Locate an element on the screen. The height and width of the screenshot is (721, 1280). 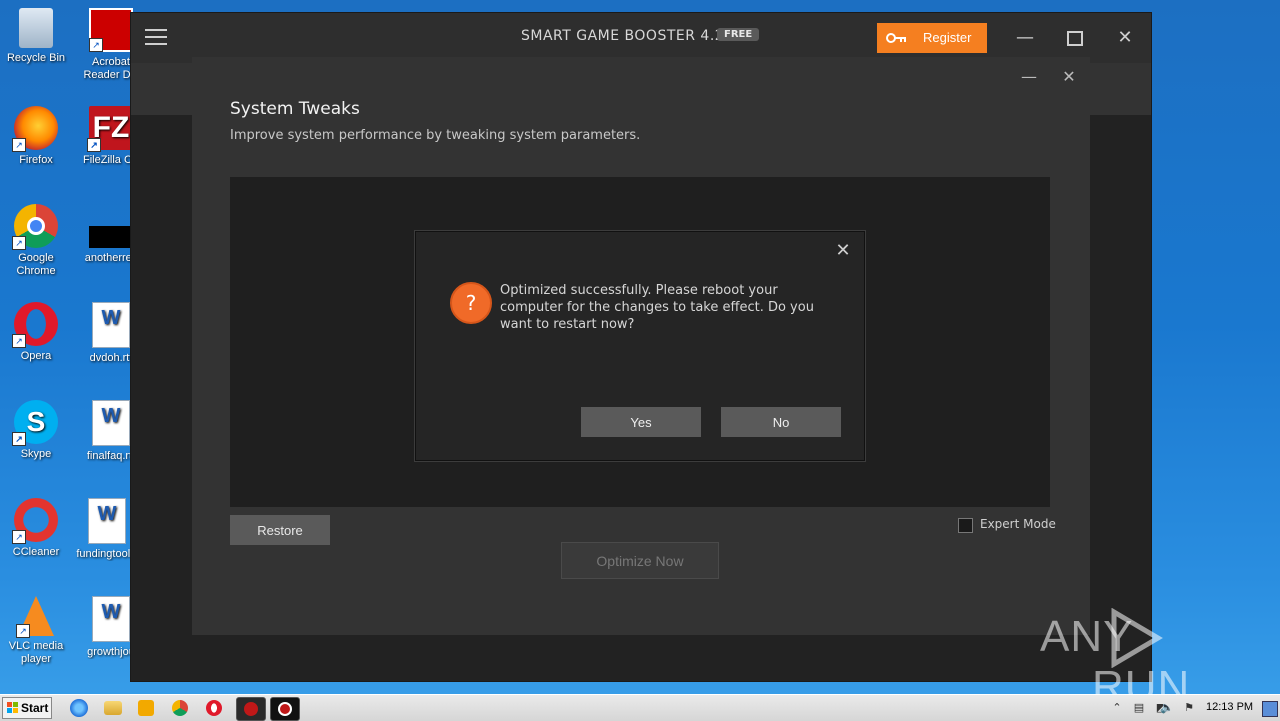
menu-icon is located at coordinates (156, 37).